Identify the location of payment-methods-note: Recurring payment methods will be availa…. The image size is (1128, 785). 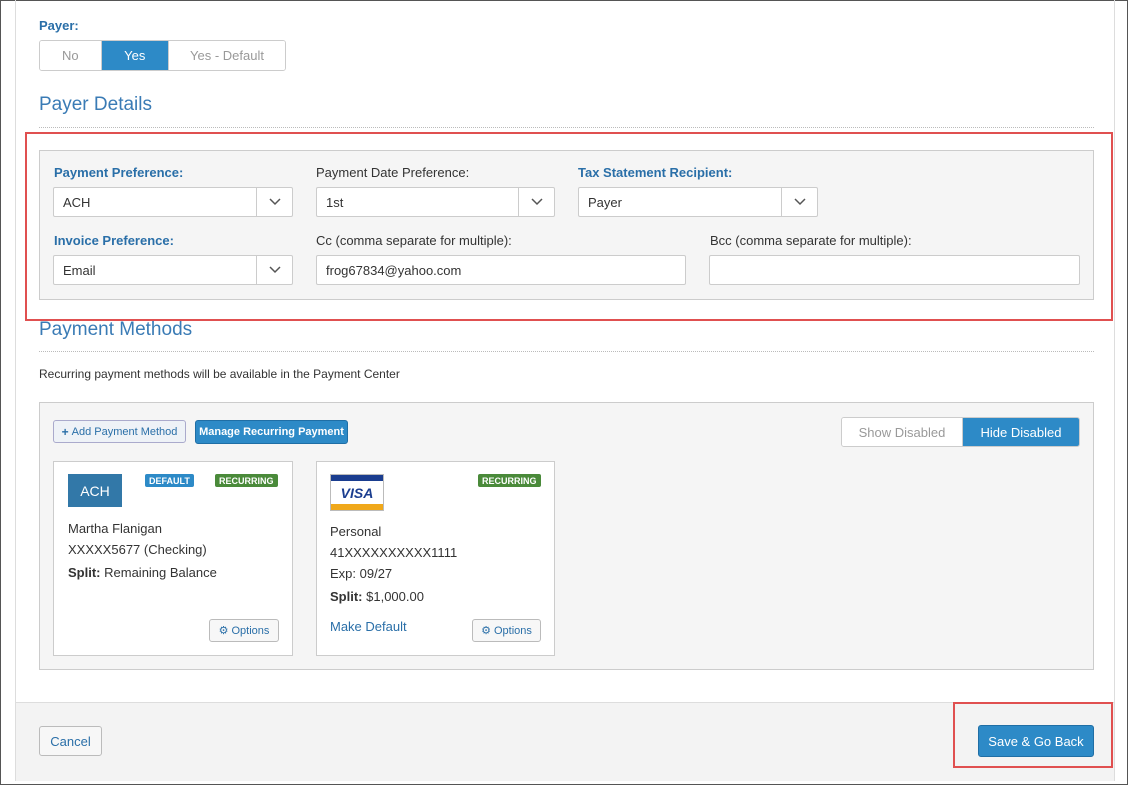
(219, 374).